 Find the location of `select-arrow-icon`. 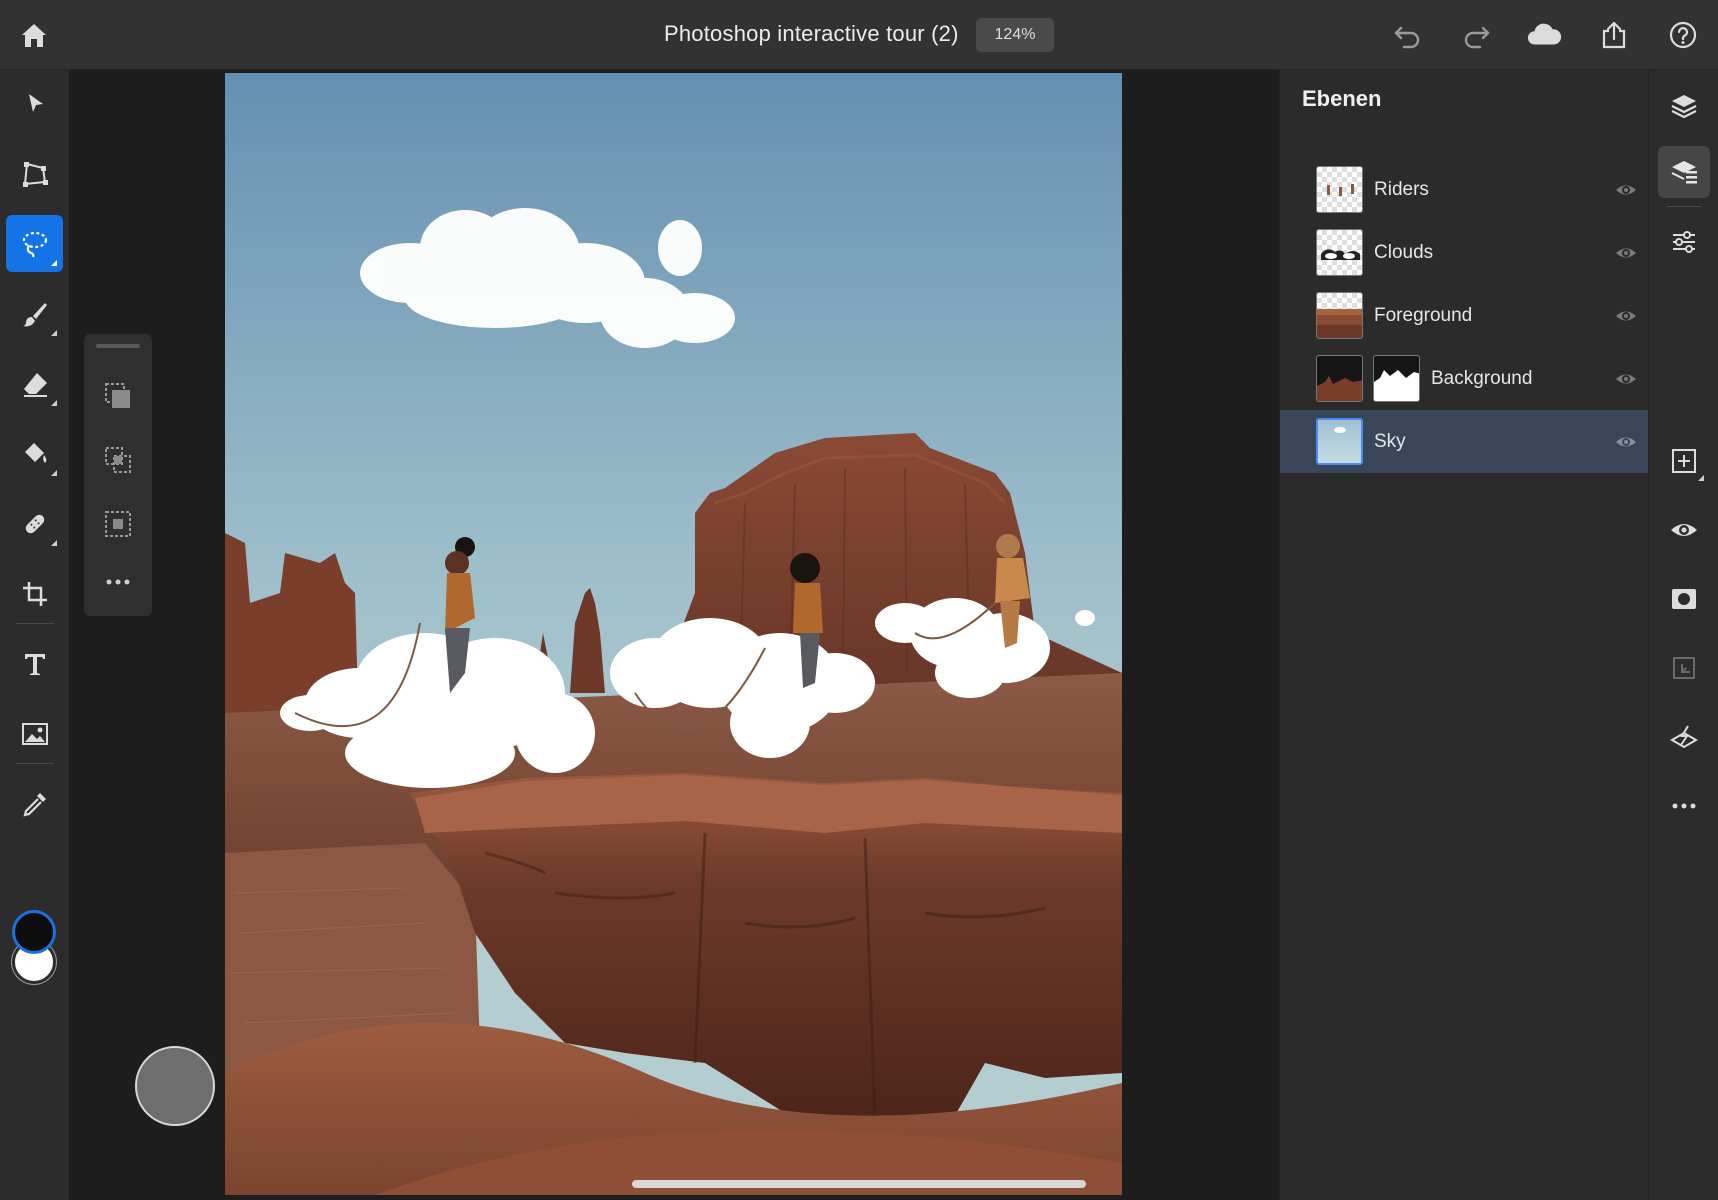

select-arrow-icon is located at coordinates (35, 102).